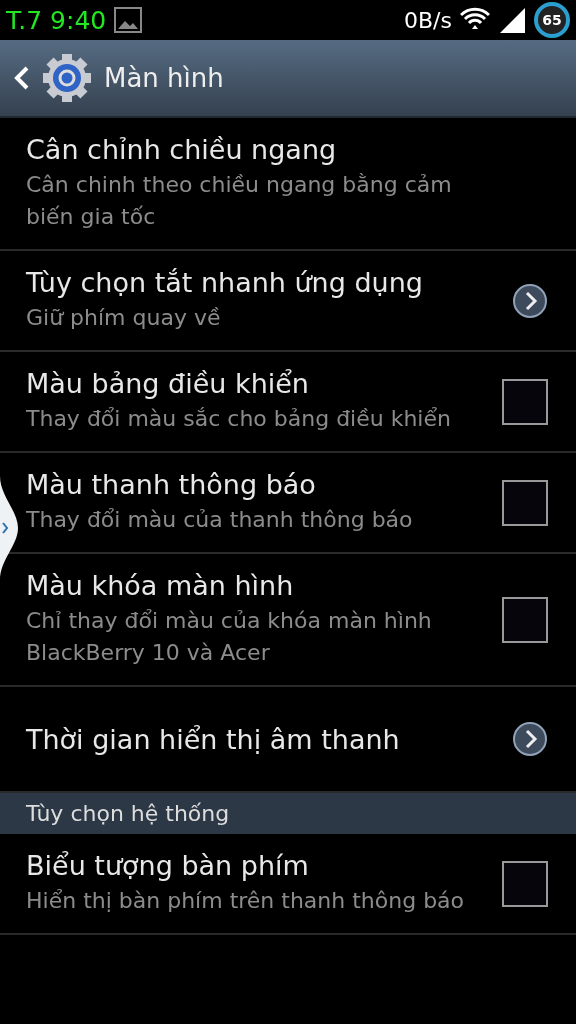 Image resolution: width=576 pixels, height=1024 pixels. What do you see at coordinates (164, 78) in the screenshot?
I see `screen-title: Màn hình` at bounding box center [164, 78].